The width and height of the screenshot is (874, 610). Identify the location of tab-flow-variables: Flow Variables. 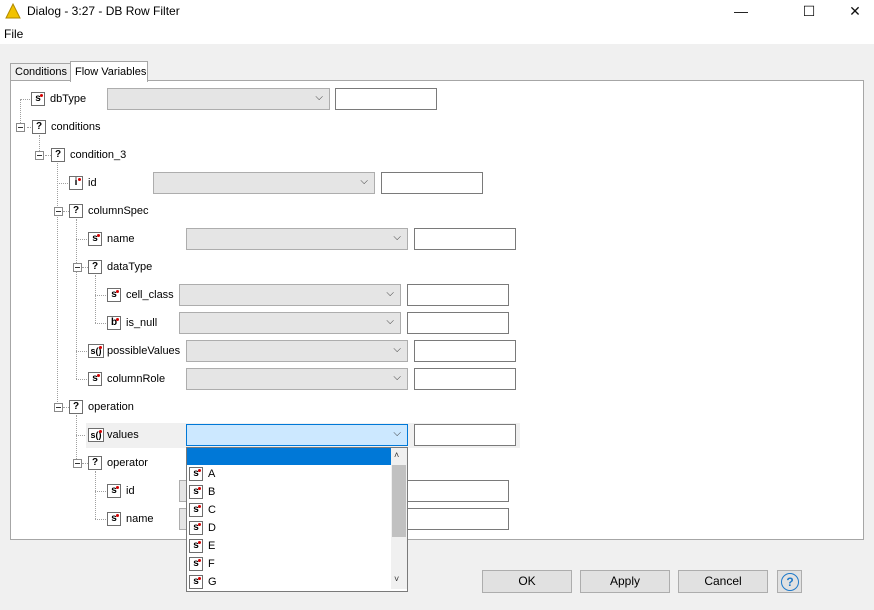
(109, 71).